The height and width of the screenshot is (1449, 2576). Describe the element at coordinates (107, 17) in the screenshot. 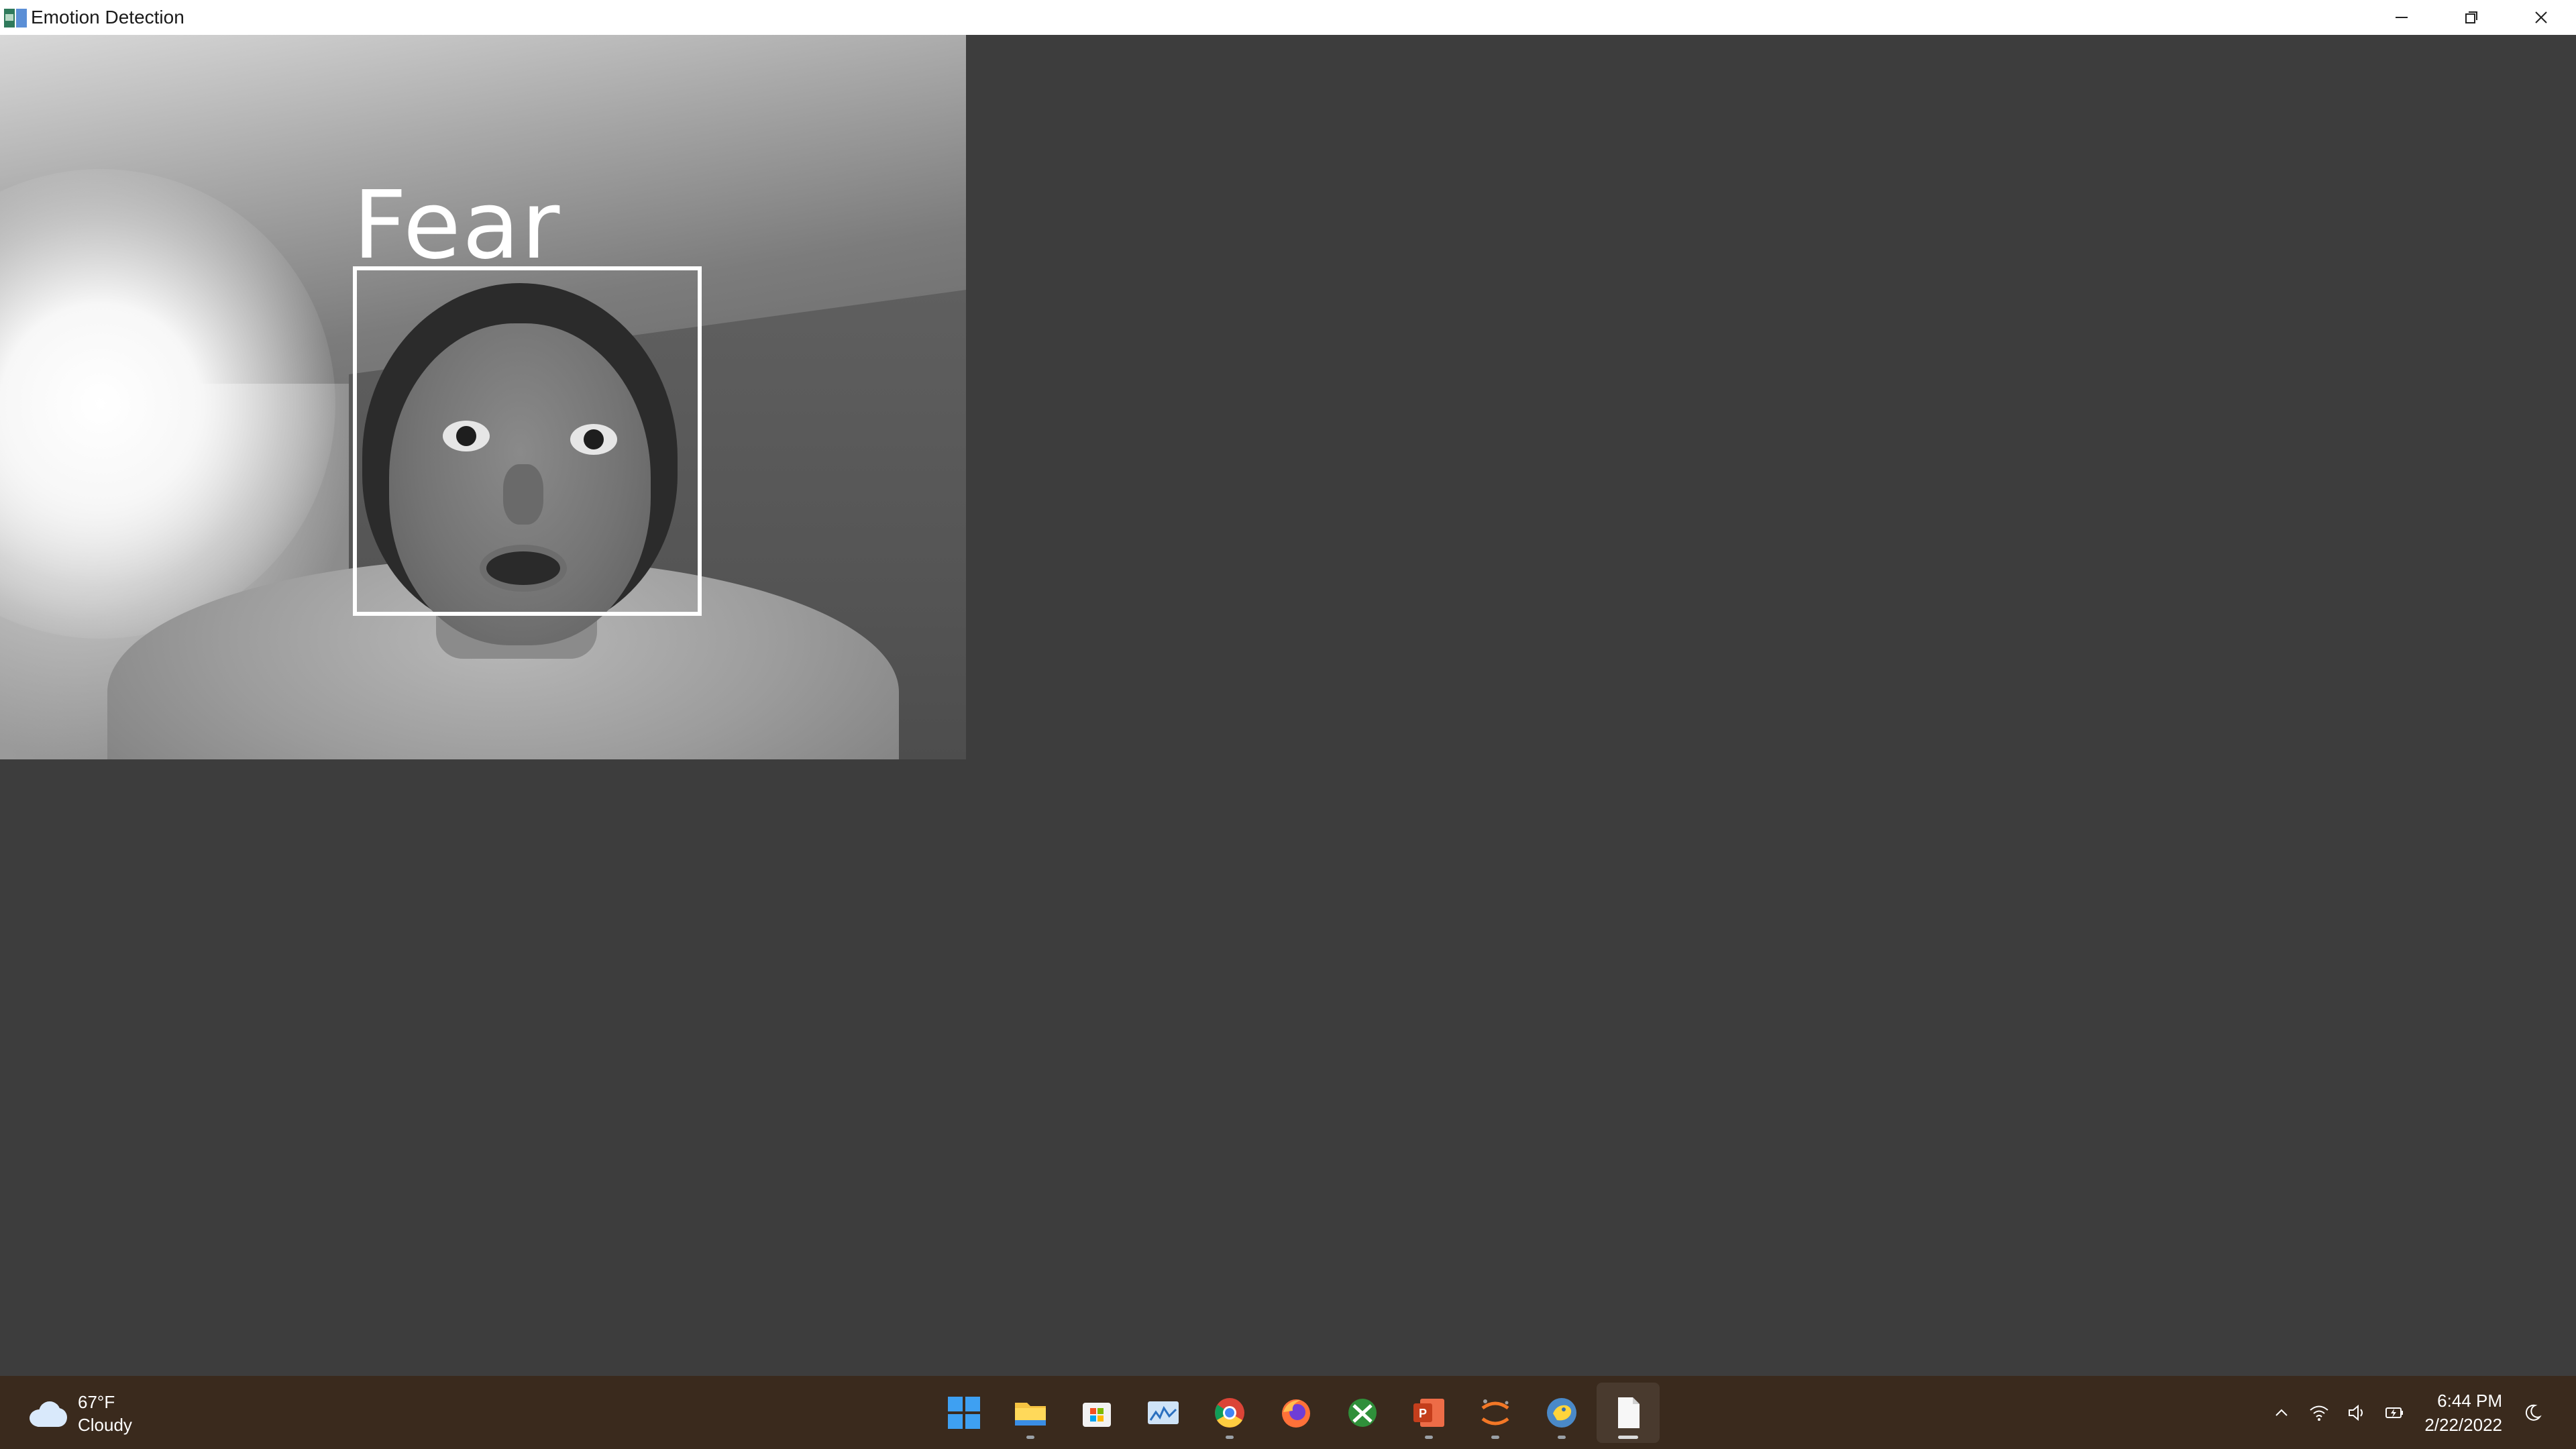

I see `window-title: Emotion Detection` at that location.